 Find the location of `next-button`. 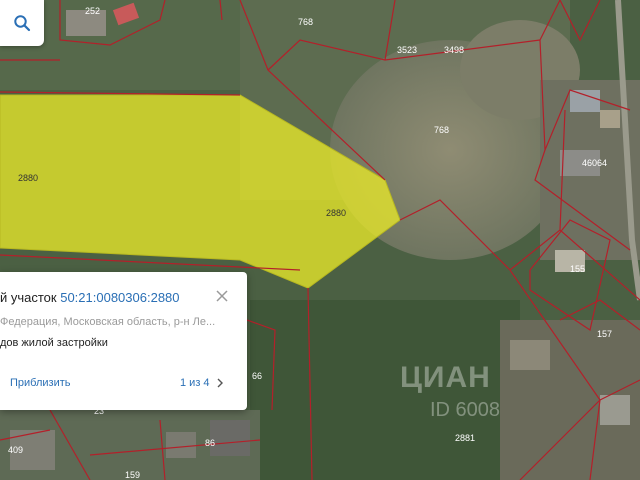

next-button is located at coordinates (220, 383).